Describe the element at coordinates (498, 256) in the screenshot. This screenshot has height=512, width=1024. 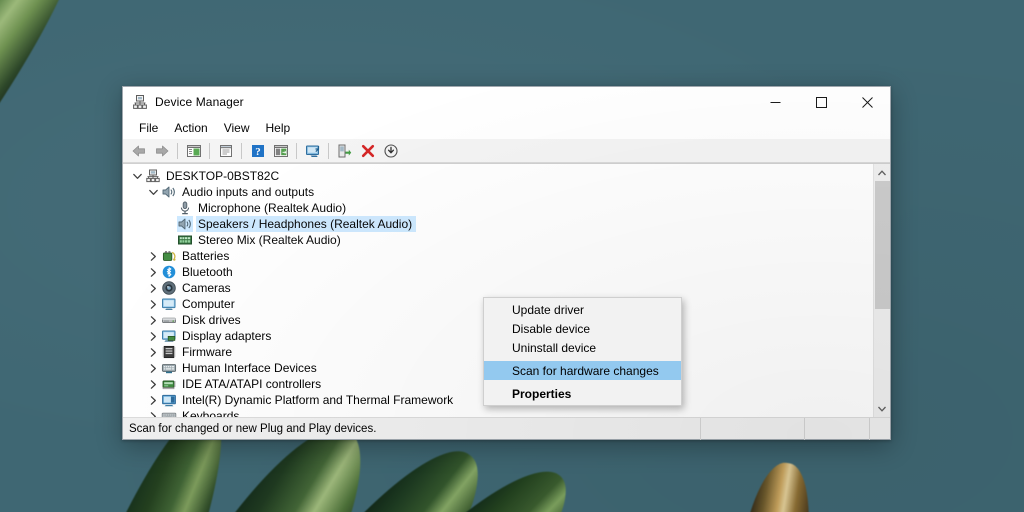
I see `tree-node: Batteries` at that location.